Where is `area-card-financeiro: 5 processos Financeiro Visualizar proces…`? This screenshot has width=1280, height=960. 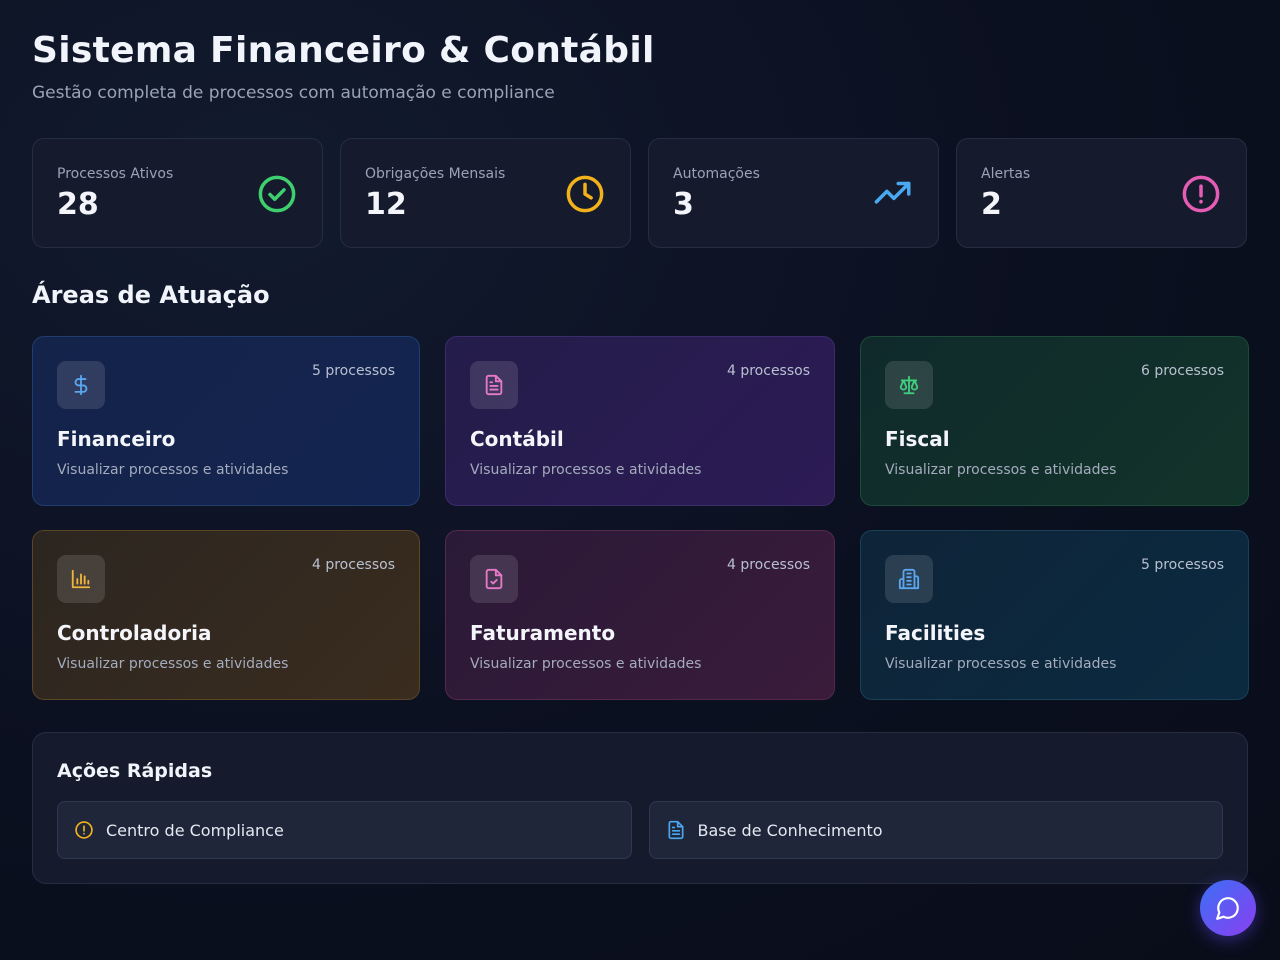 area-card-financeiro: 5 processos Financeiro Visualizar proces… is located at coordinates (226, 421).